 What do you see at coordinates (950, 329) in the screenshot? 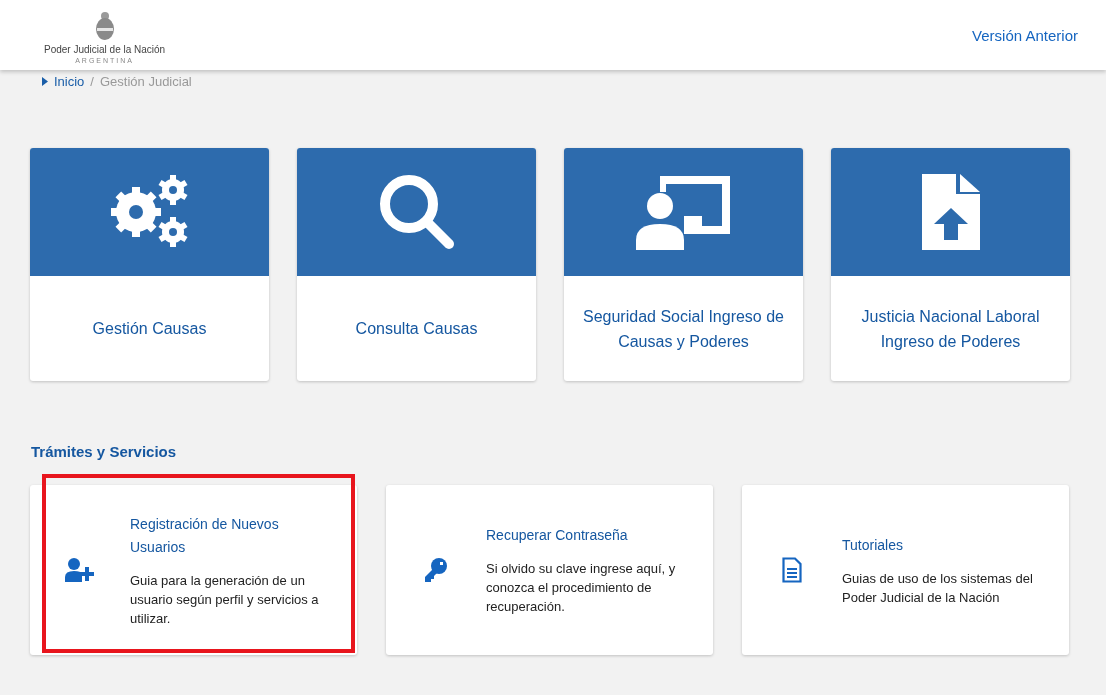
I see `app-card-title: Justicia Nacional Laboral Ingreso de Poderes` at bounding box center [950, 329].